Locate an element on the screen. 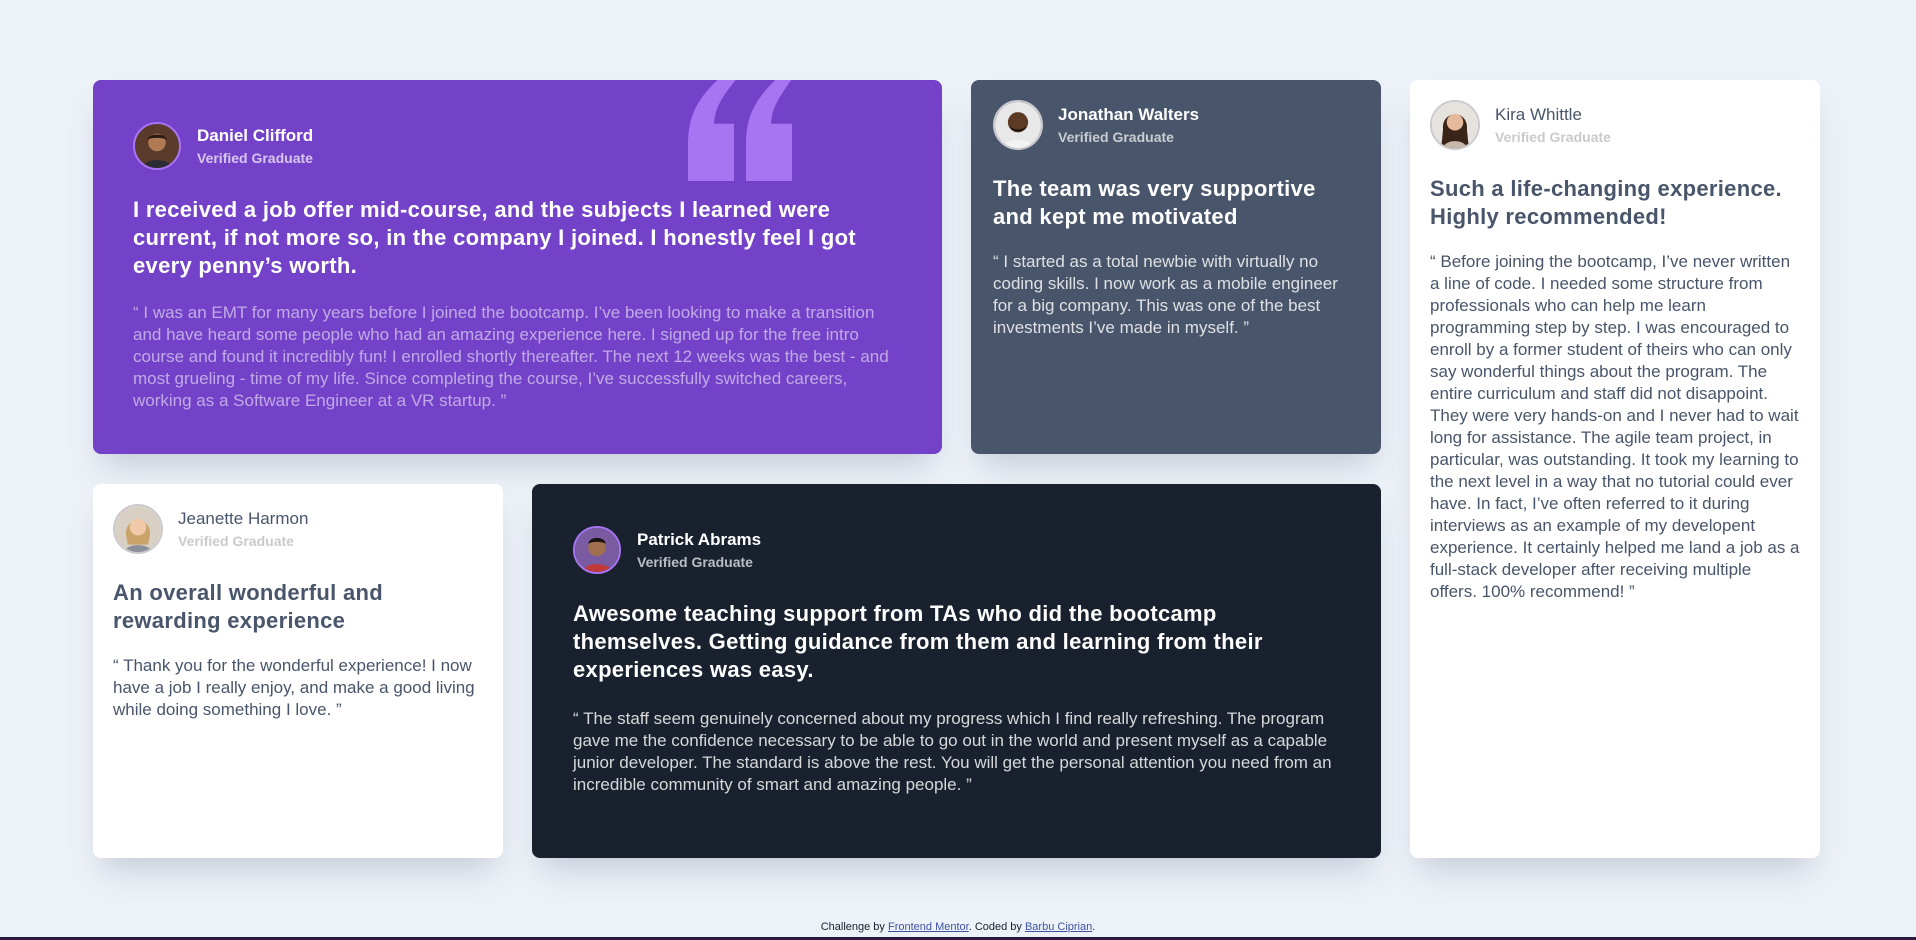 The height and width of the screenshot is (940, 1916). author-name: Daniel Clifford is located at coordinates (255, 135).